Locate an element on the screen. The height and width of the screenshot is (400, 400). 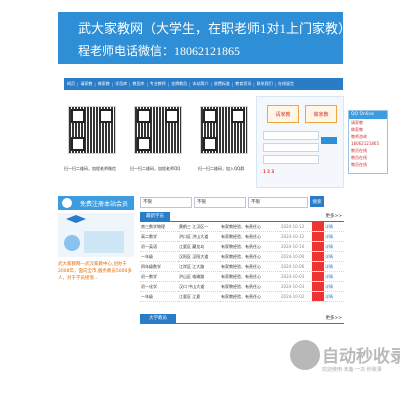
become-tutor-button: 做家教 is located at coordinates (321, 114).